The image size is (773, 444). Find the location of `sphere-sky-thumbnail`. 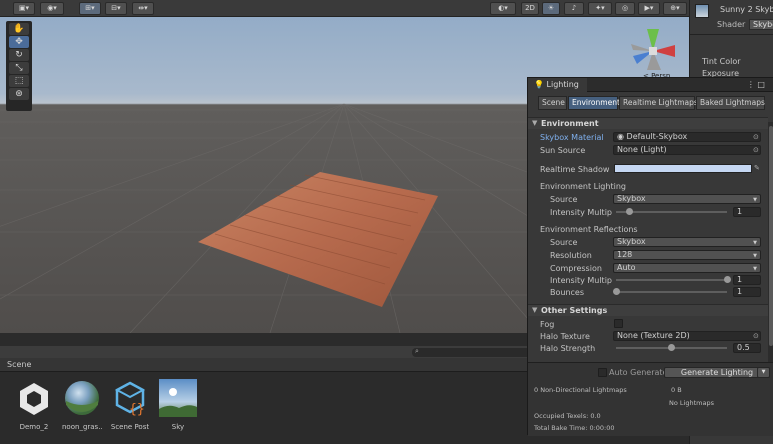

sphere-sky-thumbnail is located at coordinates (82, 398).